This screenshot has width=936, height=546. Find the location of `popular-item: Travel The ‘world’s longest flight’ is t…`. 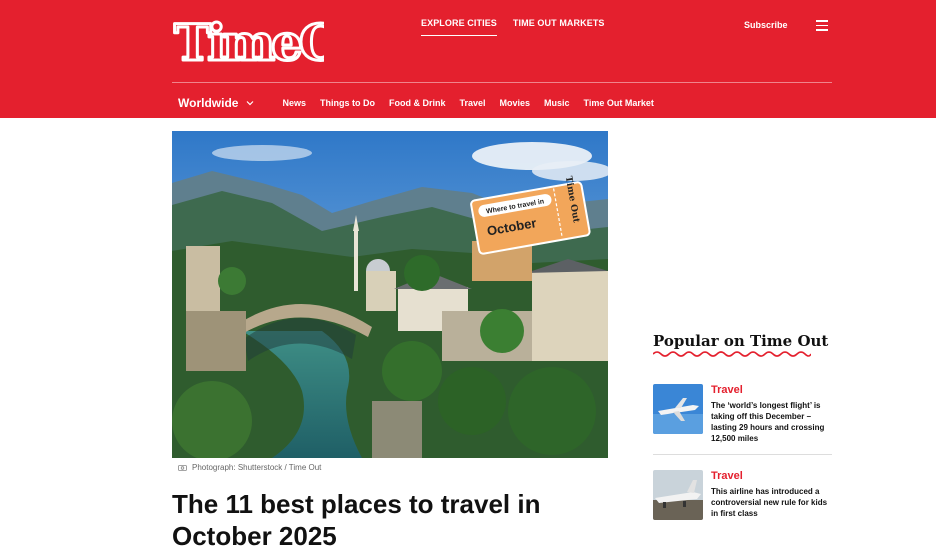

popular-item: Travel The ‘world’s longest flight’ is t… is located at coordinates (743, 413).